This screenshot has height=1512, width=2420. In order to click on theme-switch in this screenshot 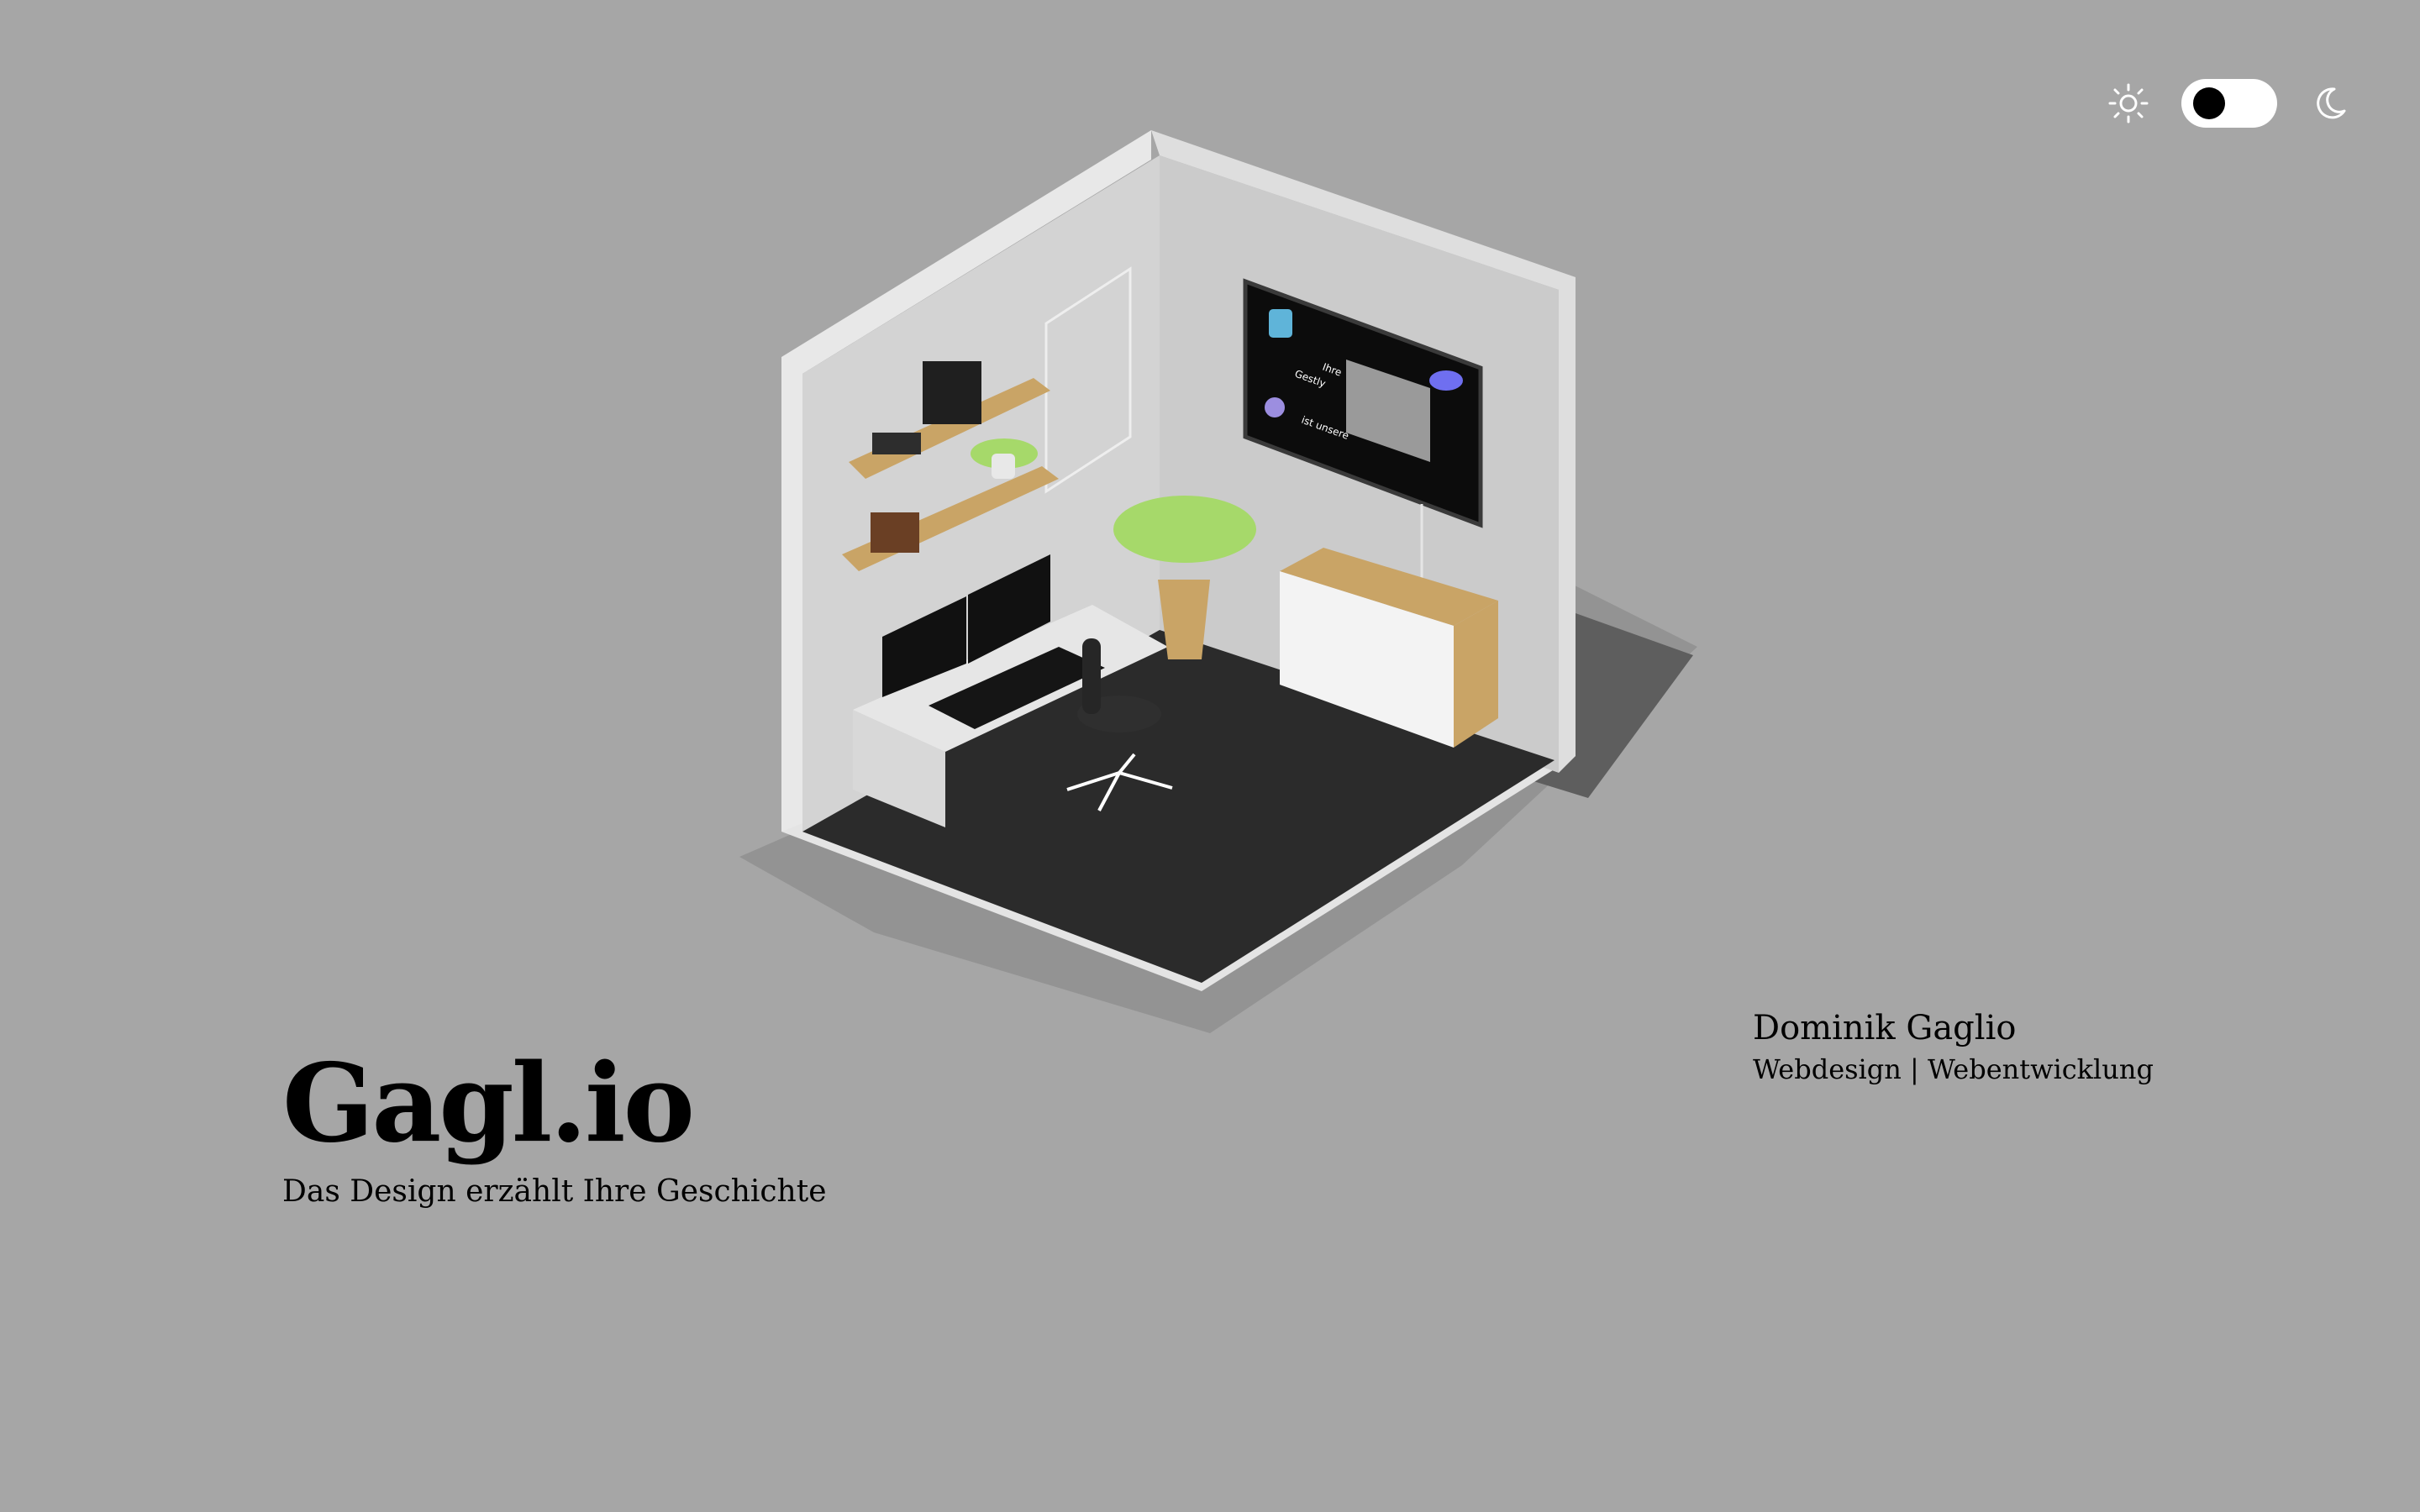, I will do `click(2229, 103)`.